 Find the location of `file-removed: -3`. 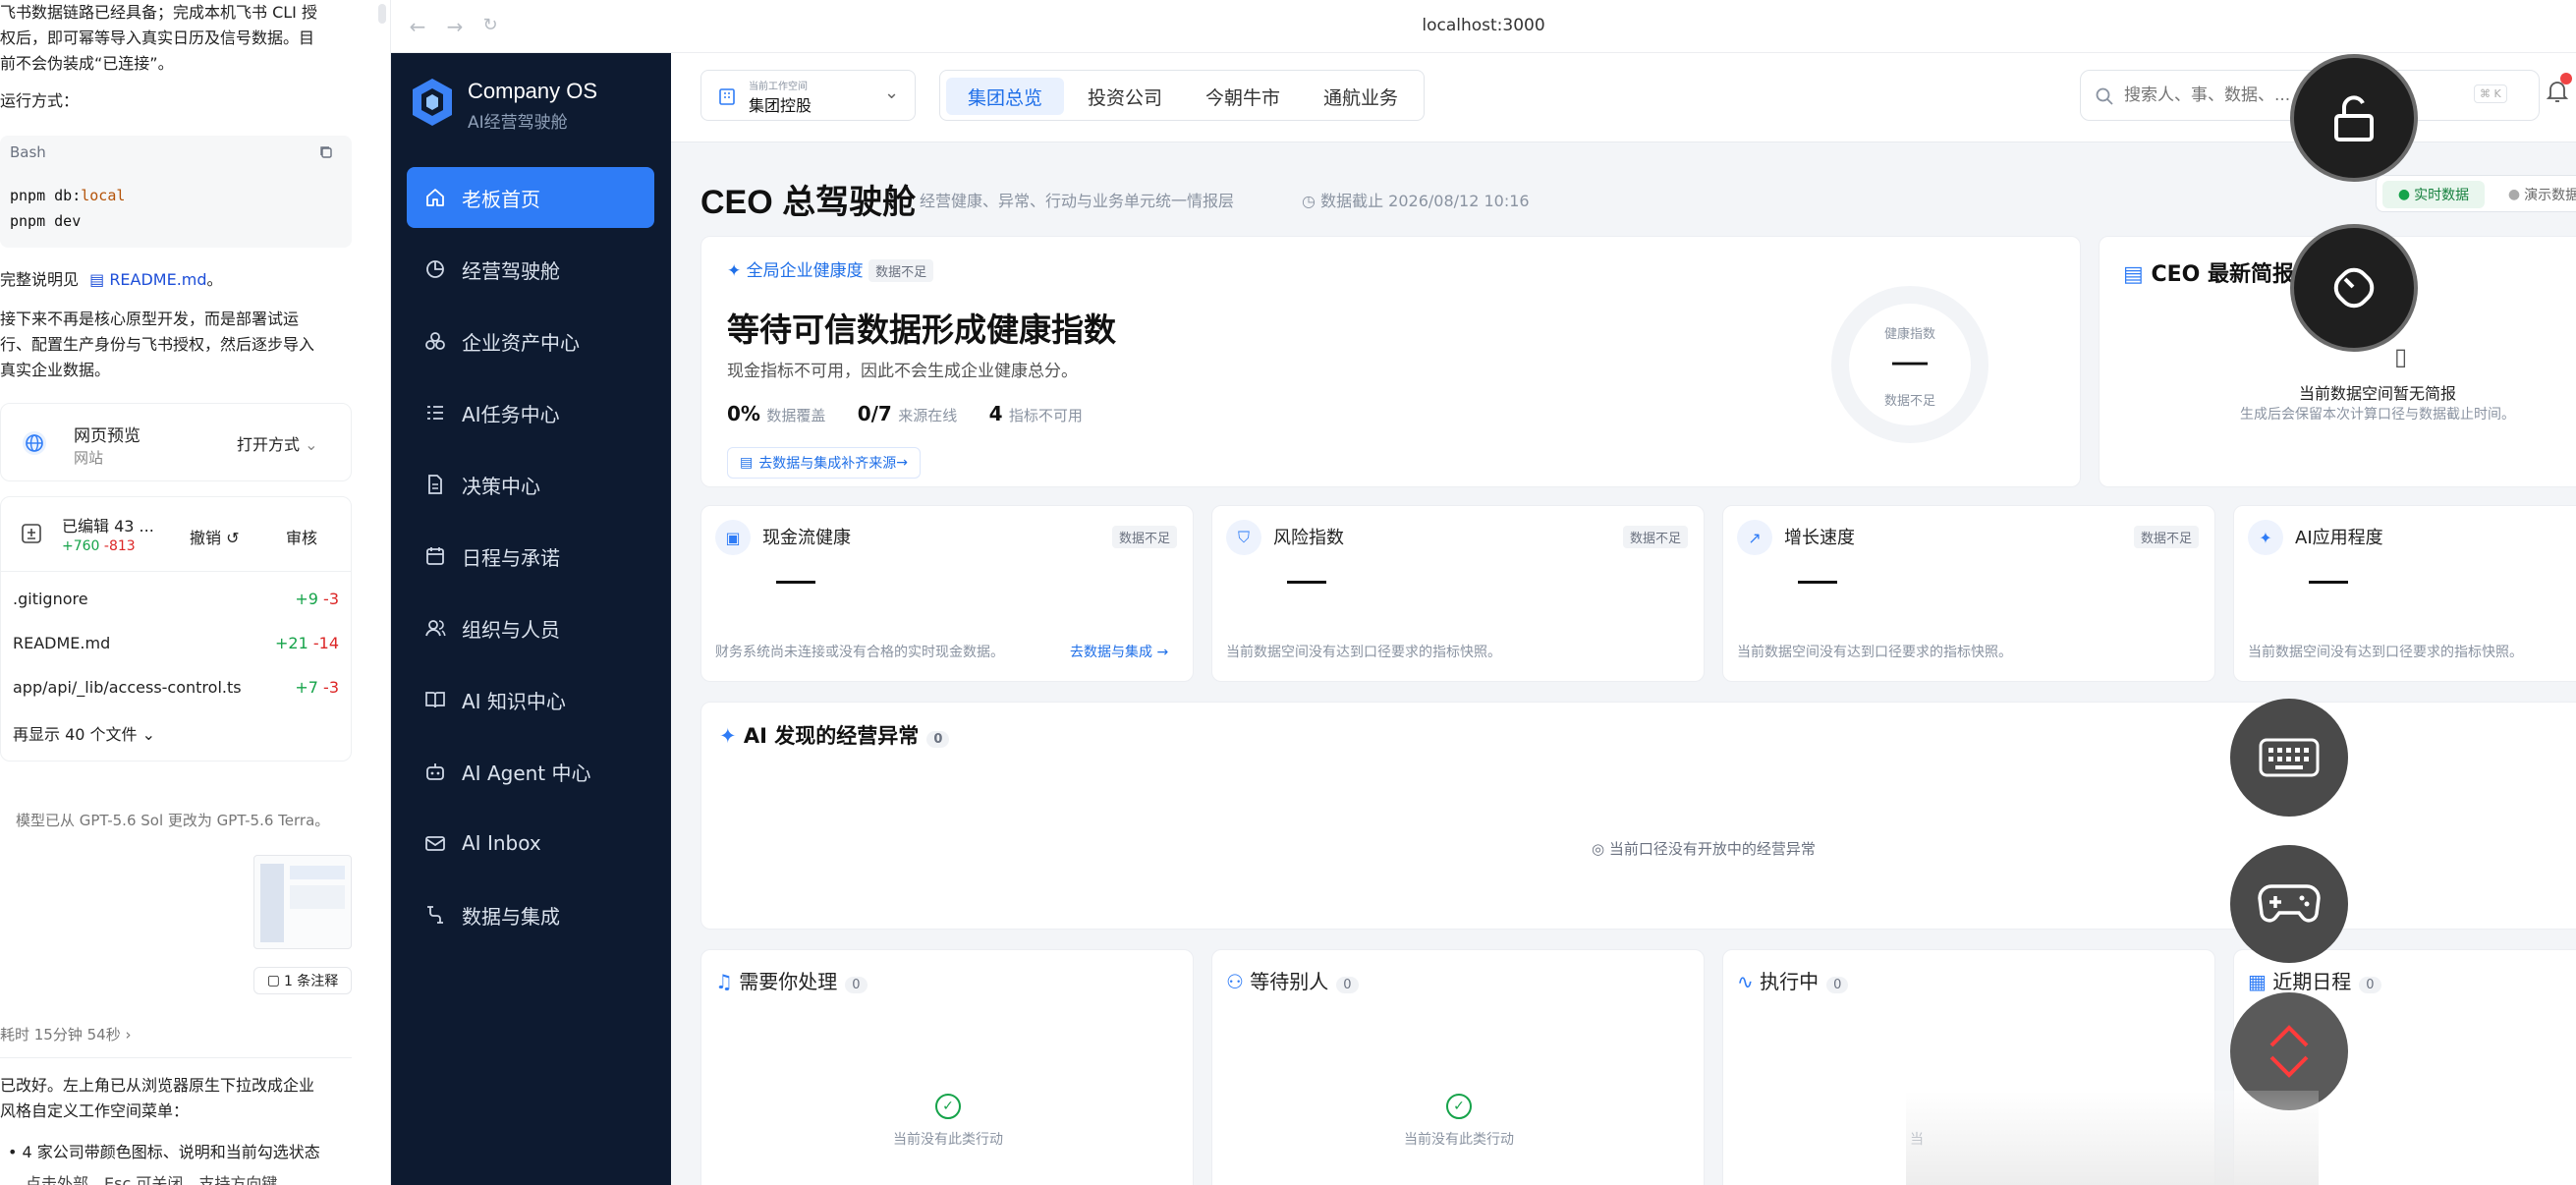

file-removed: -3 is located at coordinates (331, 599).